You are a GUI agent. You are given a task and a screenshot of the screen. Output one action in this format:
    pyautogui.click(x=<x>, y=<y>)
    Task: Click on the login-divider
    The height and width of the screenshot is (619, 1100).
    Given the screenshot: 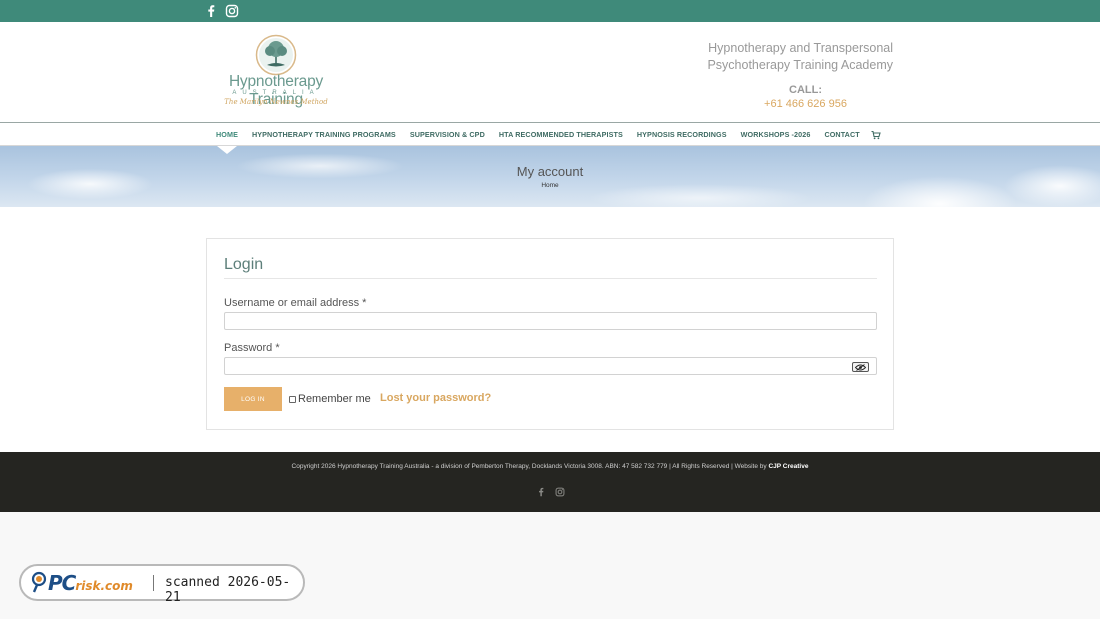 What is the action you would take?
    pyautogui.click(x=550, y=278)
    